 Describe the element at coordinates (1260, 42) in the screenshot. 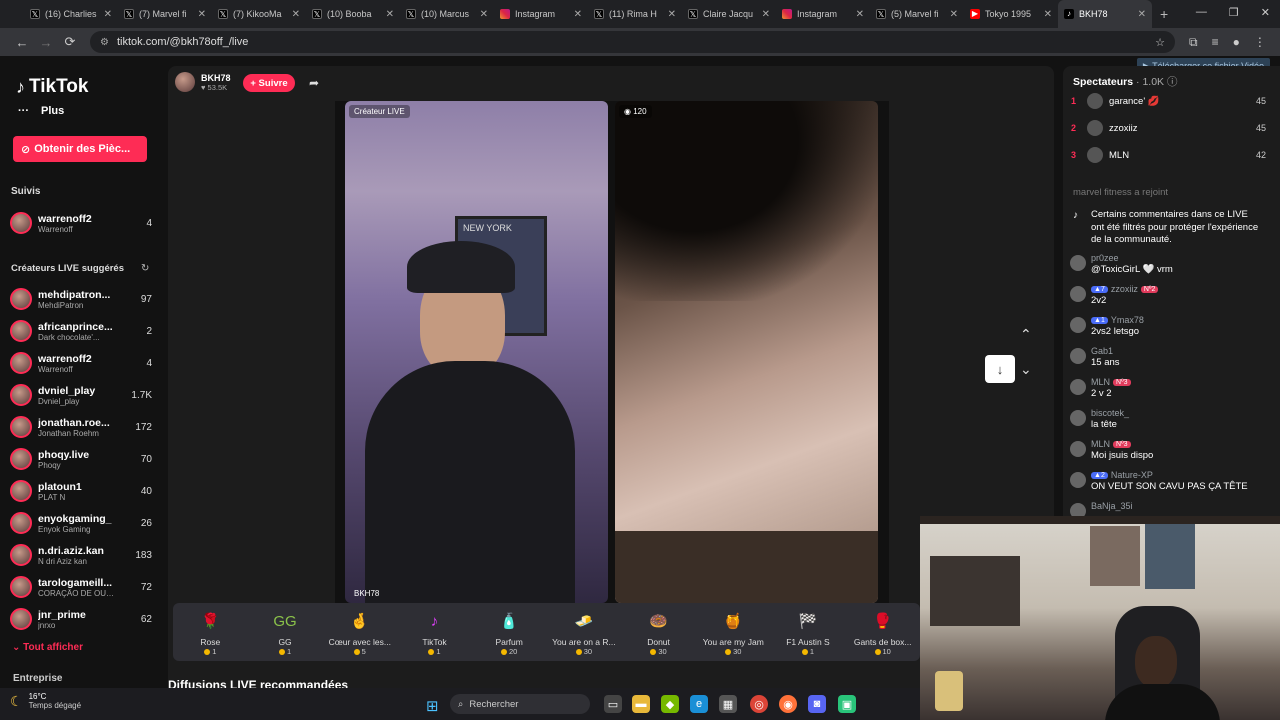

I see `menu-icon: ⋮` at that location.